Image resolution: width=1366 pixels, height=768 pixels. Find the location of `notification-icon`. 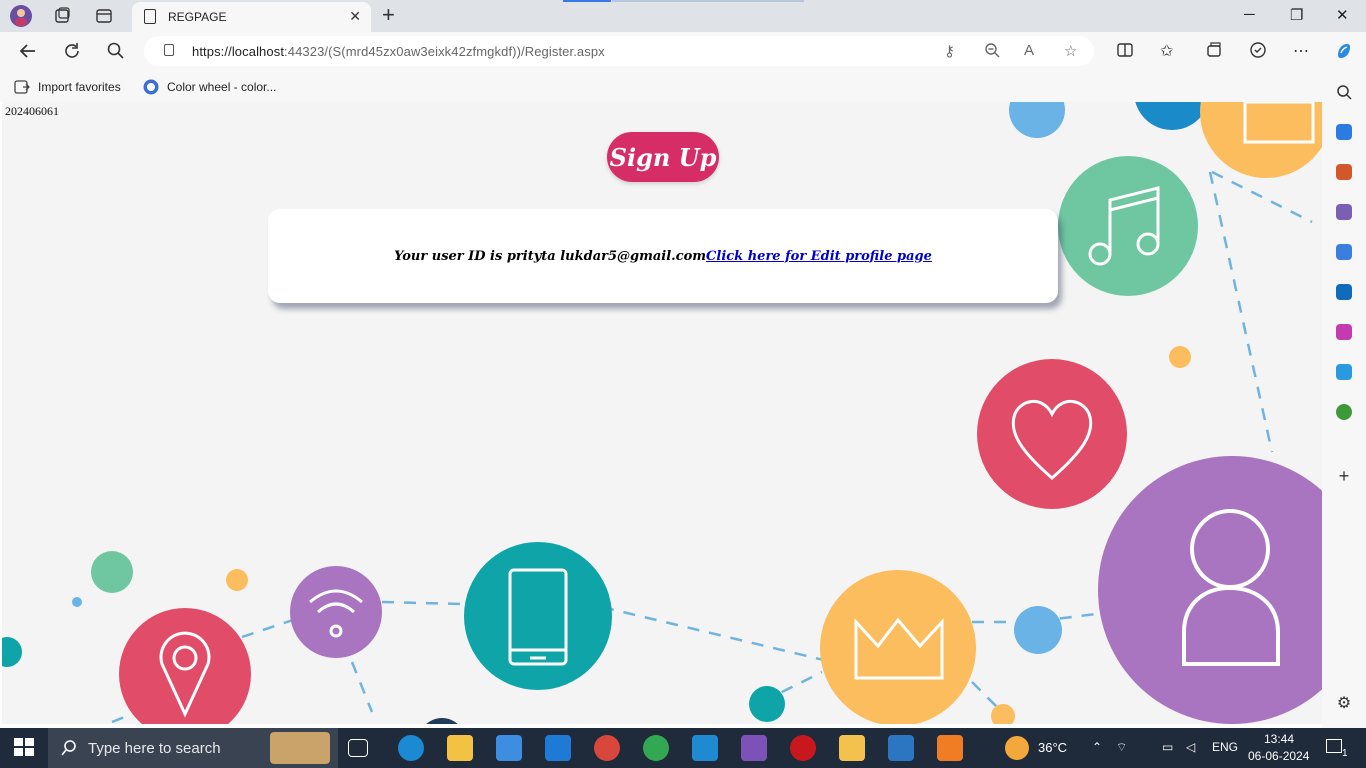

notification-icon is located at coordinates (1334, 746).